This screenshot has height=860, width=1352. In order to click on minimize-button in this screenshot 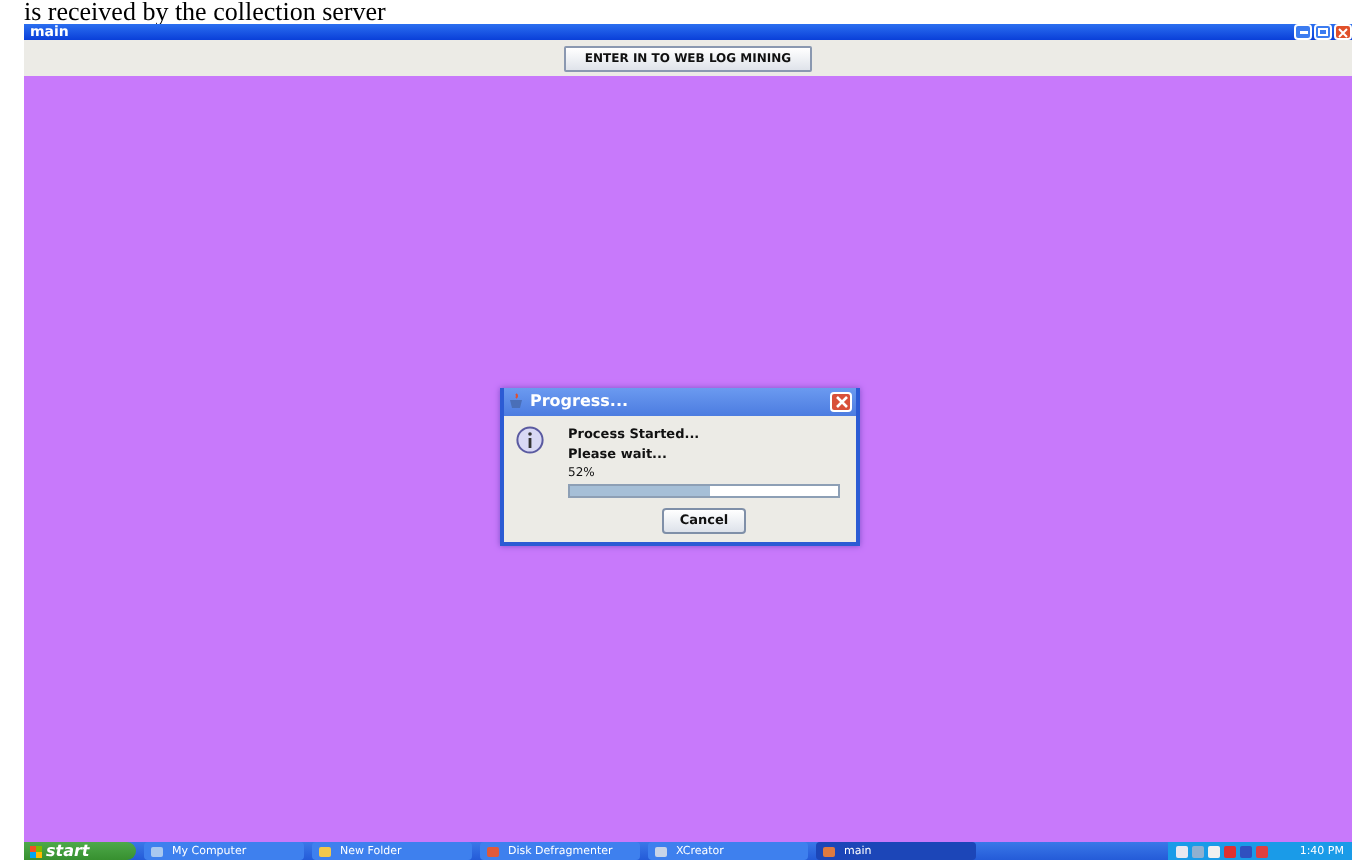, I will do `click(1303, 32)`.